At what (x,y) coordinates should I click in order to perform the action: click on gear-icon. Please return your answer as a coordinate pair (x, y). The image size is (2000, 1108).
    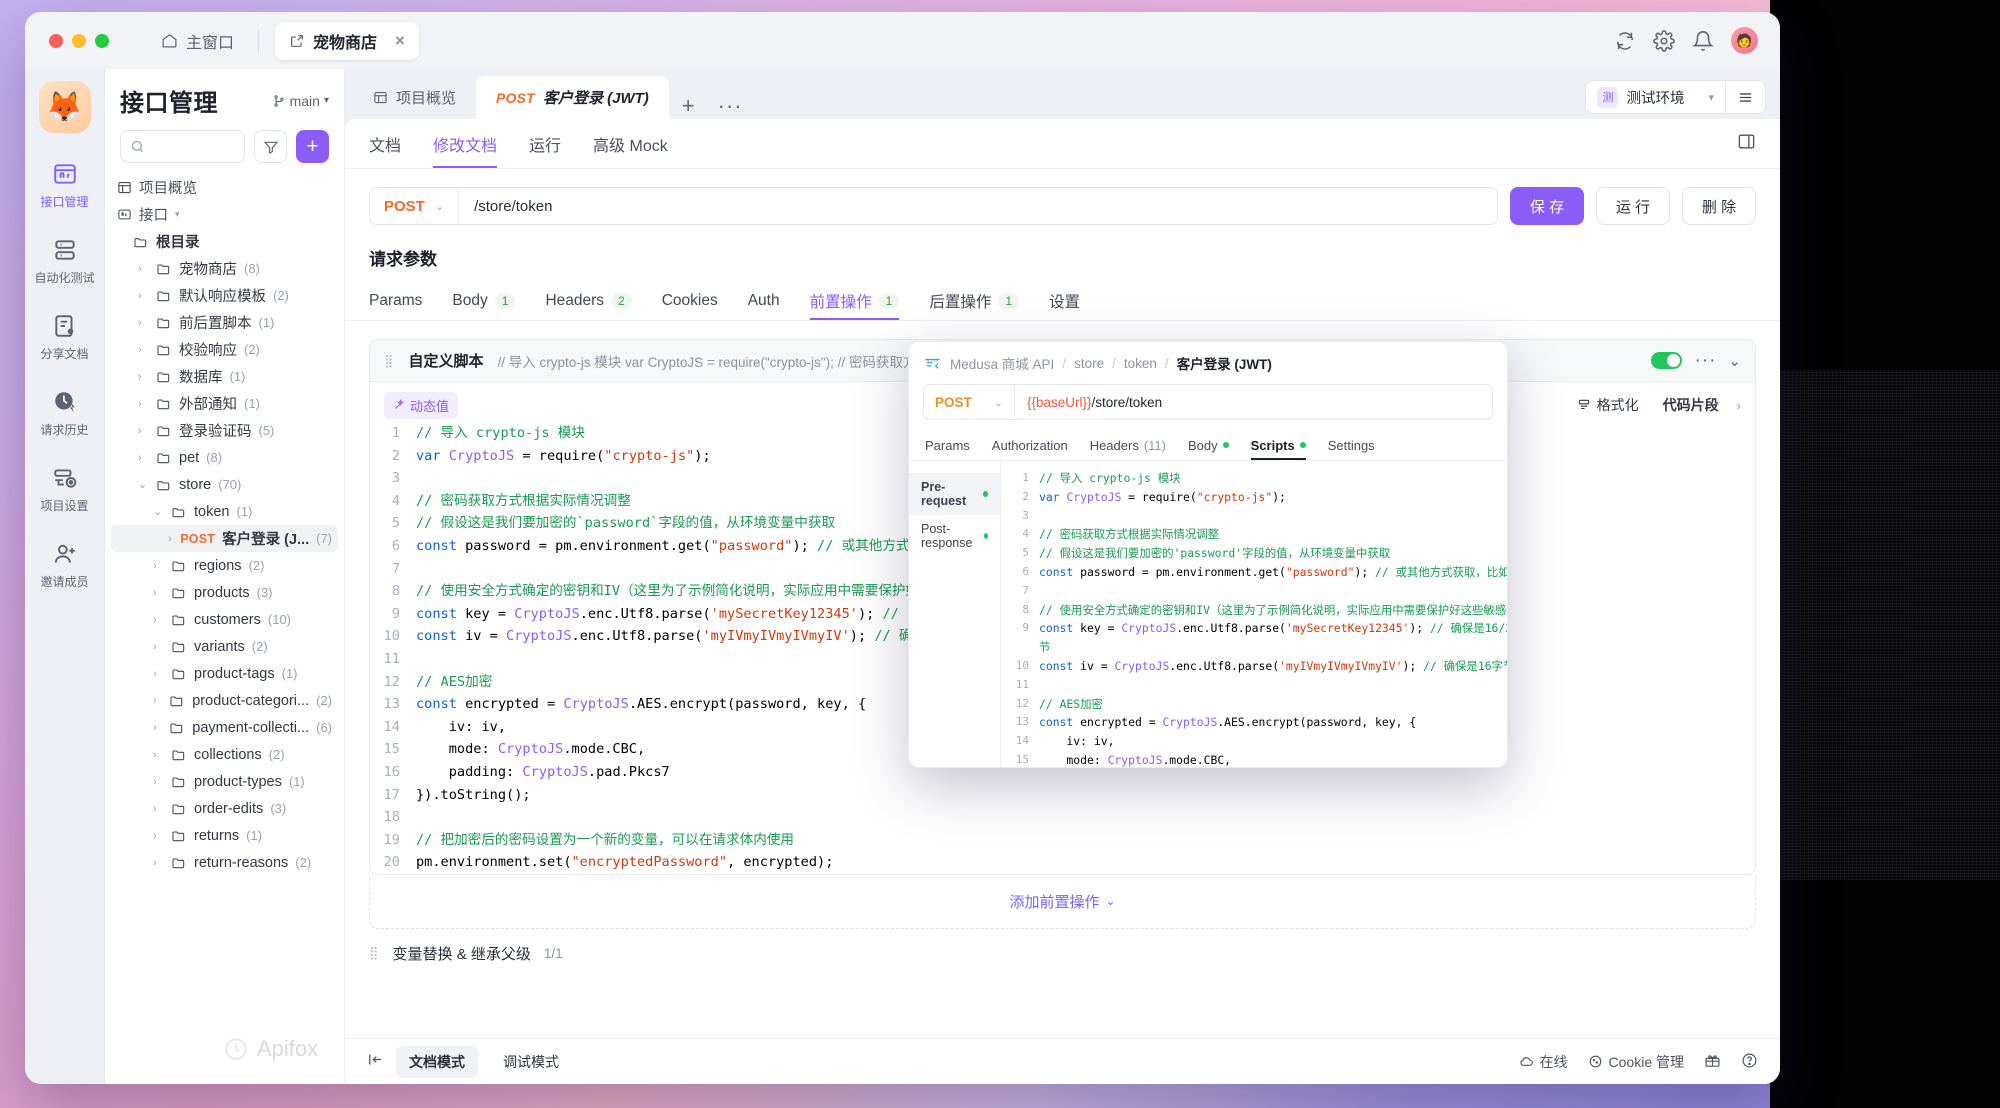
    Looking at the image, I should click on (1664, 40).